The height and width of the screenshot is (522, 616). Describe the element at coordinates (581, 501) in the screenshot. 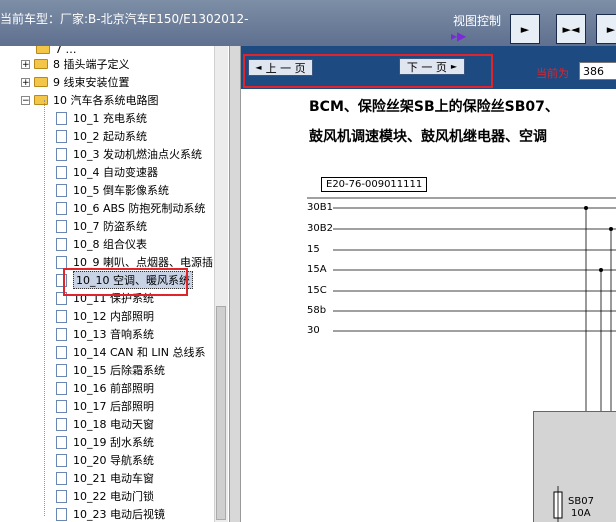

I see `fuse-name: SB07` at that location.